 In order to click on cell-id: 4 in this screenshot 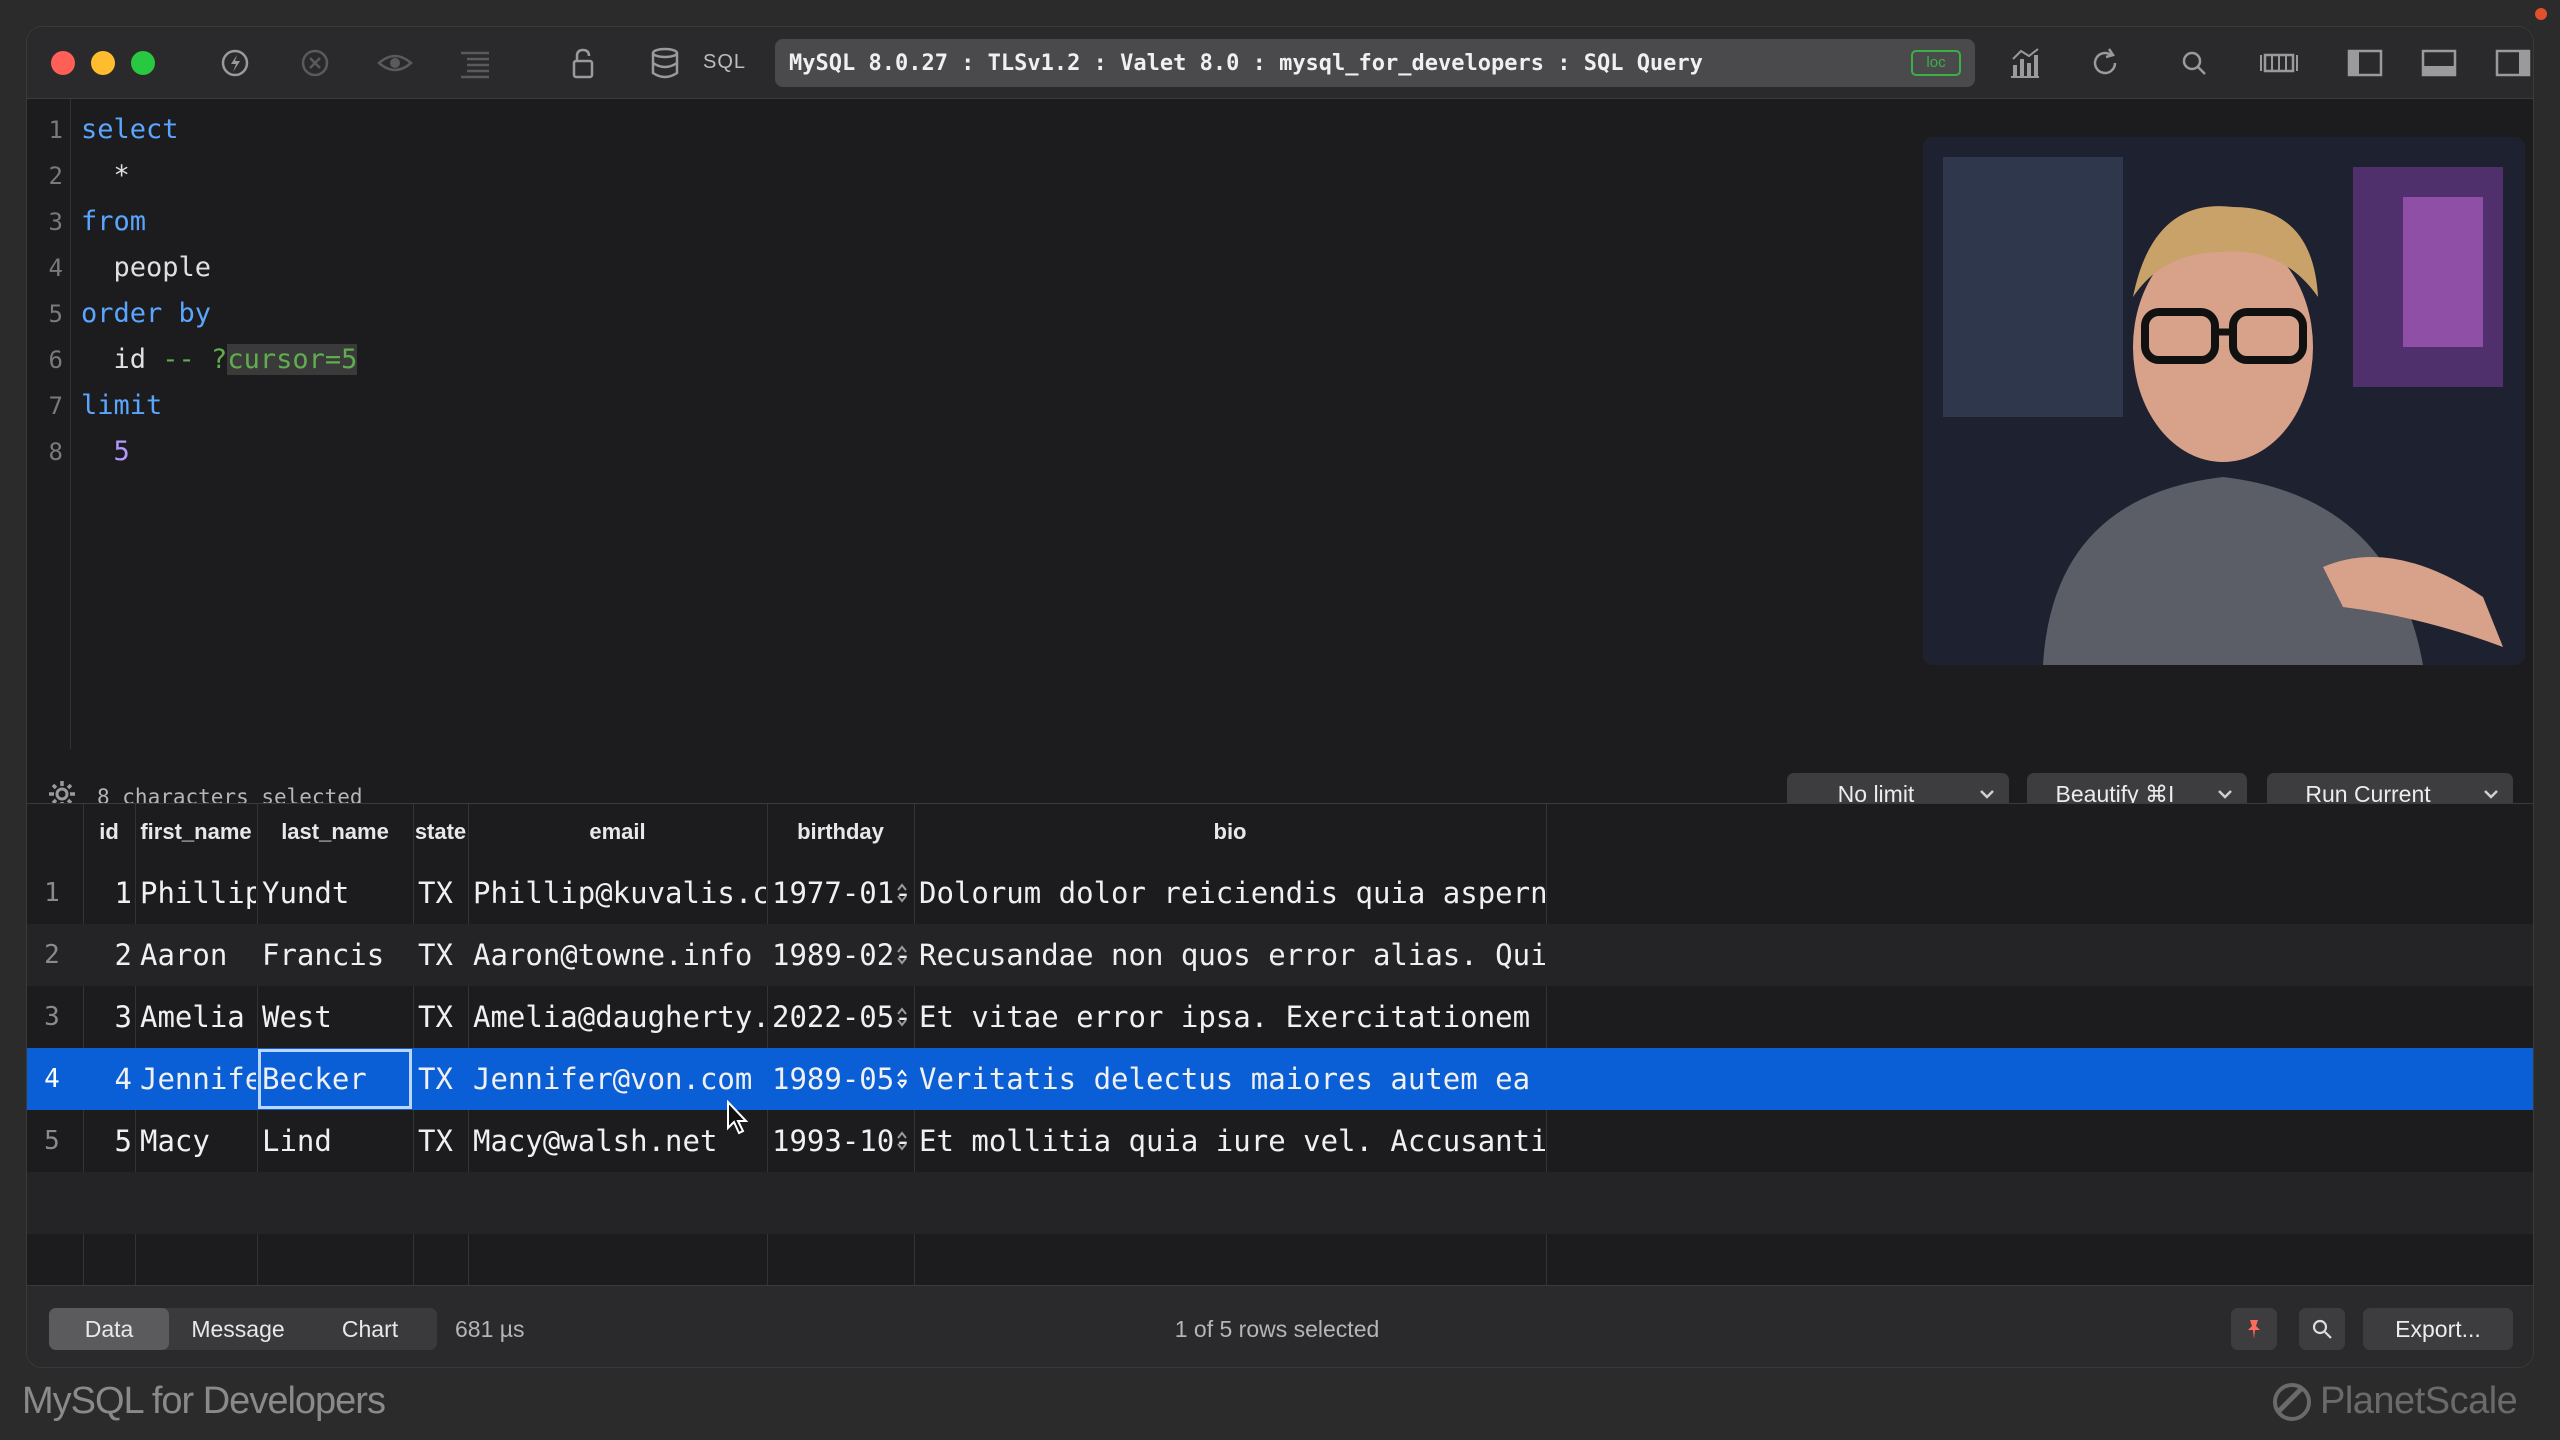, I will do `click(107, 1079)`.